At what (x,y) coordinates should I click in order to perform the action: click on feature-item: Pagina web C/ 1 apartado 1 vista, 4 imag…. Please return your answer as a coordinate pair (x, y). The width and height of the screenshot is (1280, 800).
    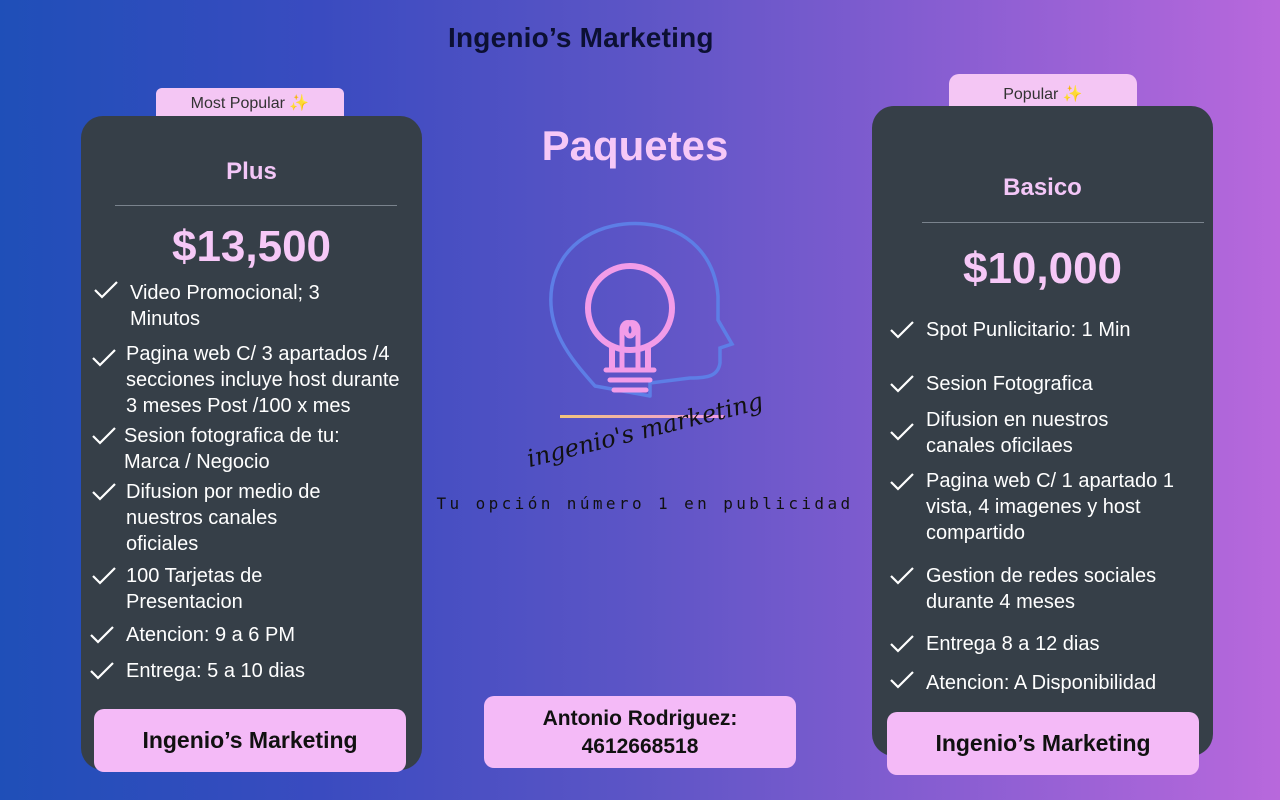
    Looking at the image, I should click on (1050, 507).